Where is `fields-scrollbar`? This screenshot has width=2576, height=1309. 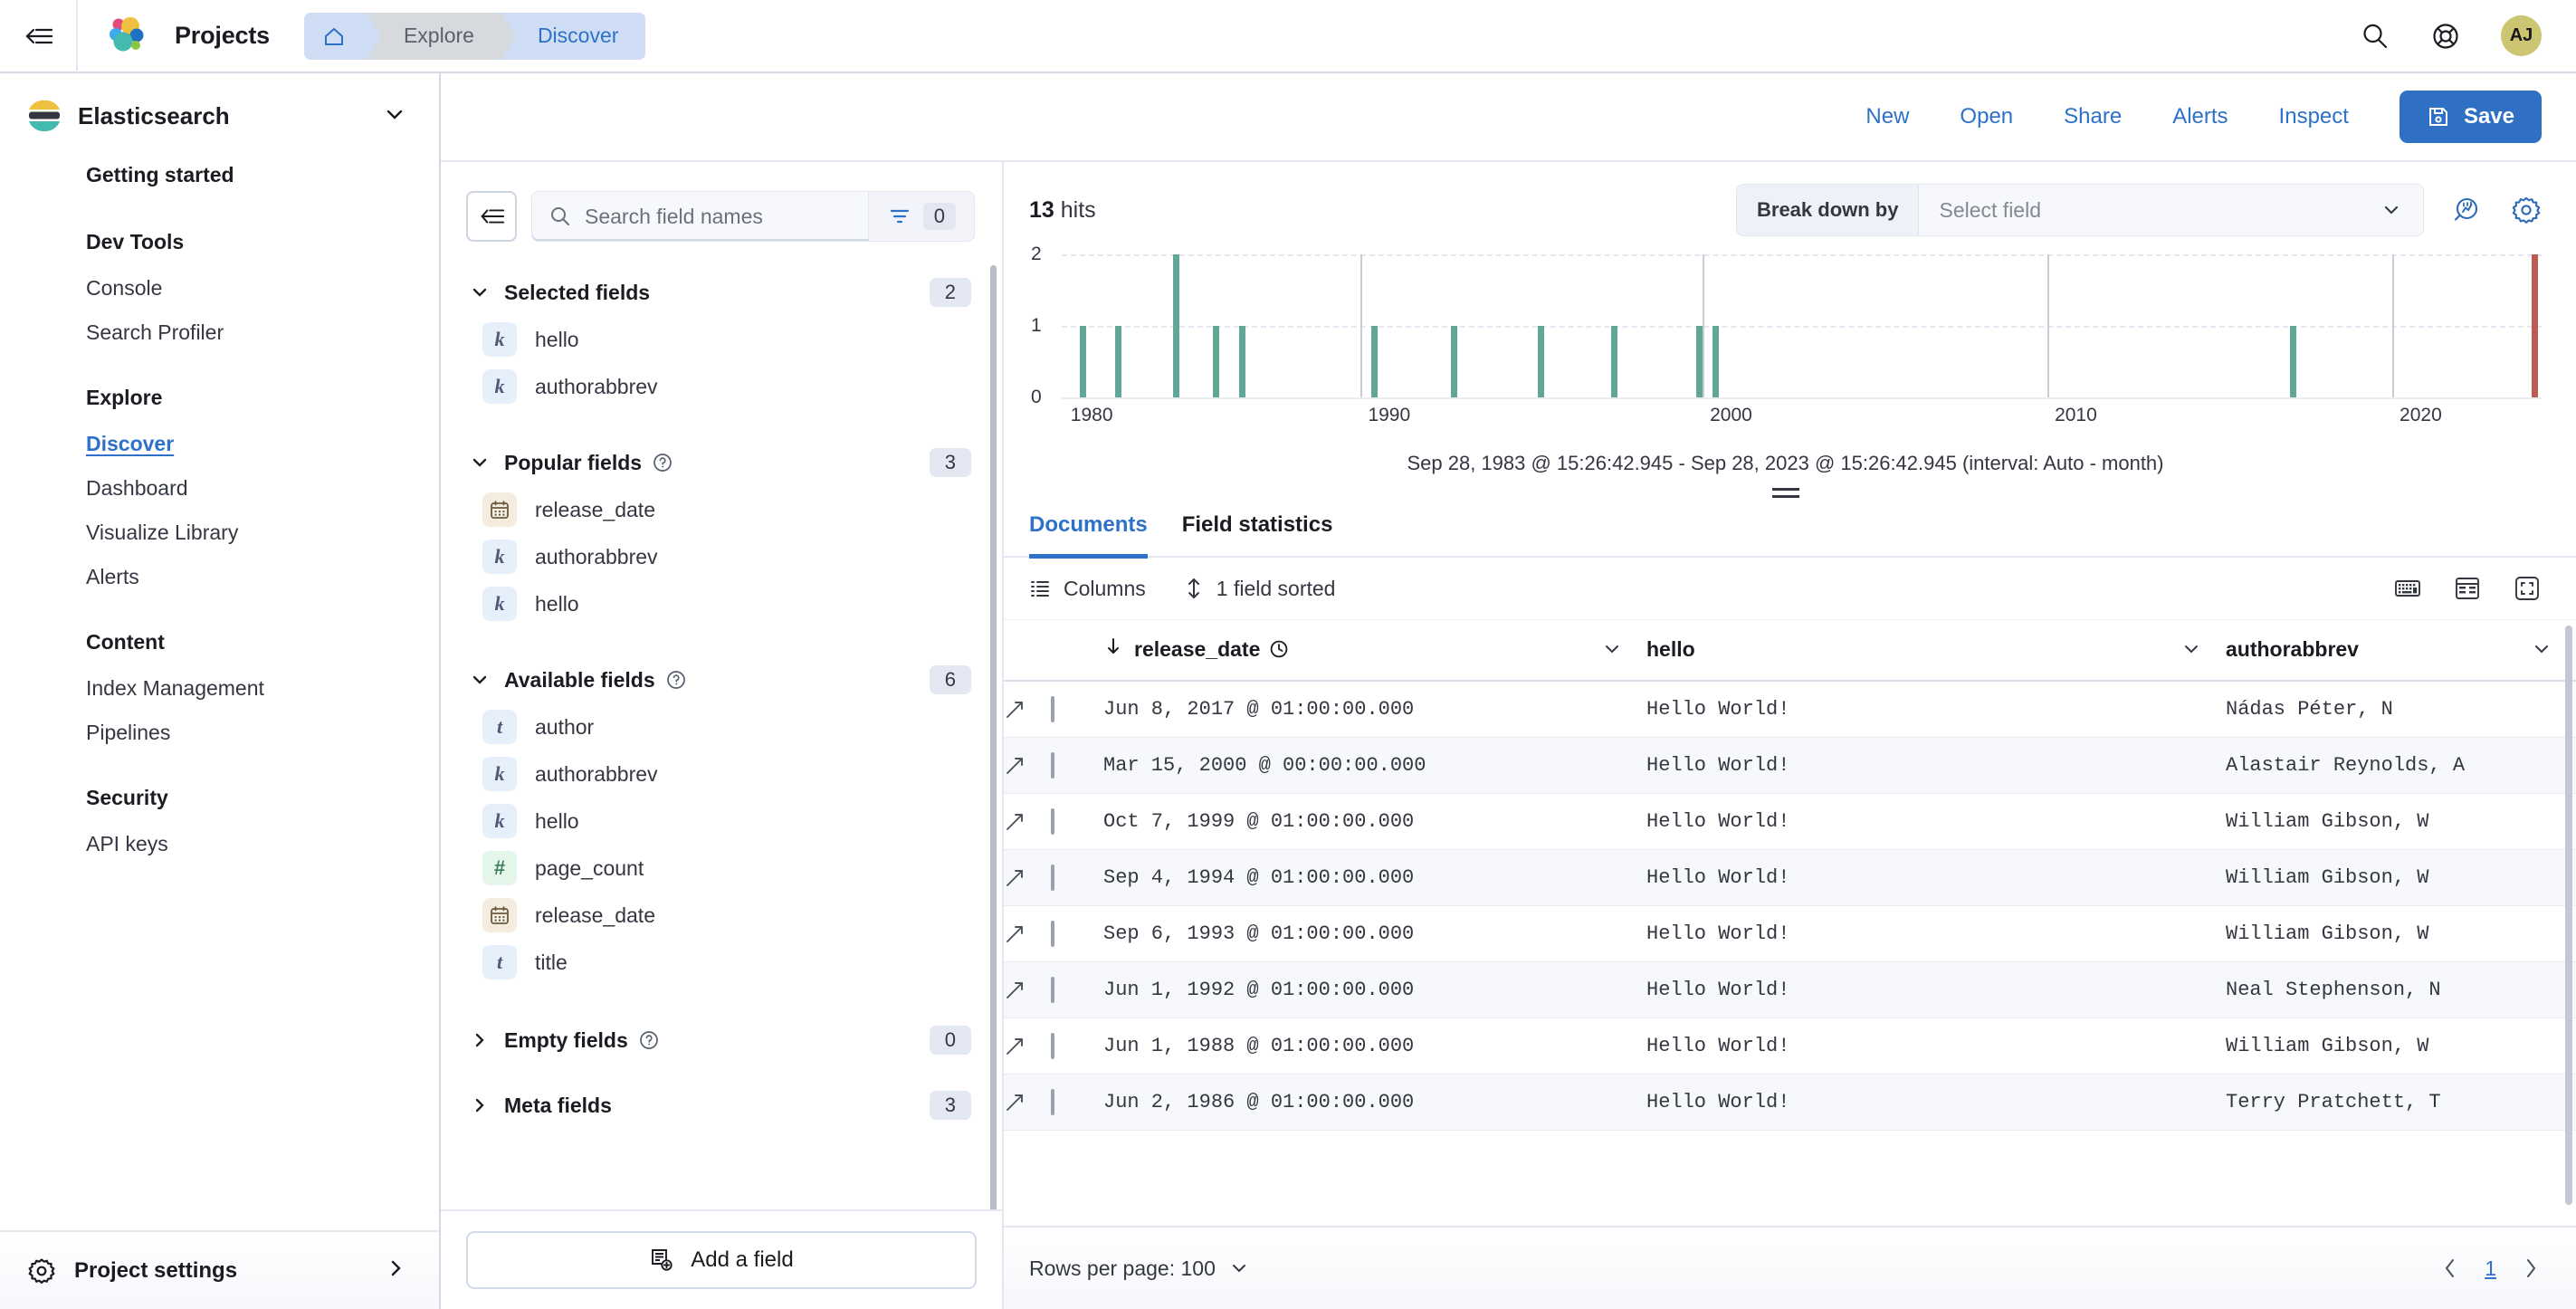
fields-scrollbar is located at coordinates (993, 737).